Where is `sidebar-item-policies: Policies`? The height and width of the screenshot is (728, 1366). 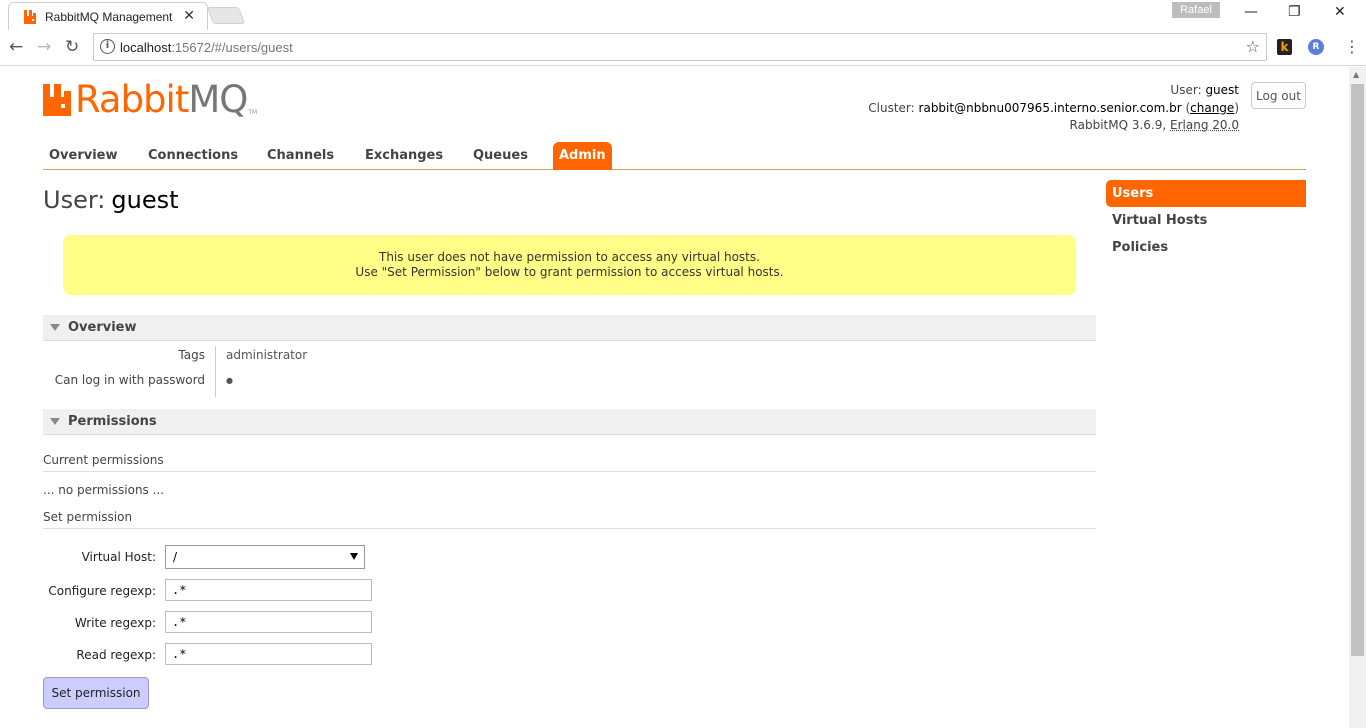 sidebar-item-policies: Policies is located at coordinates (1206, 247).